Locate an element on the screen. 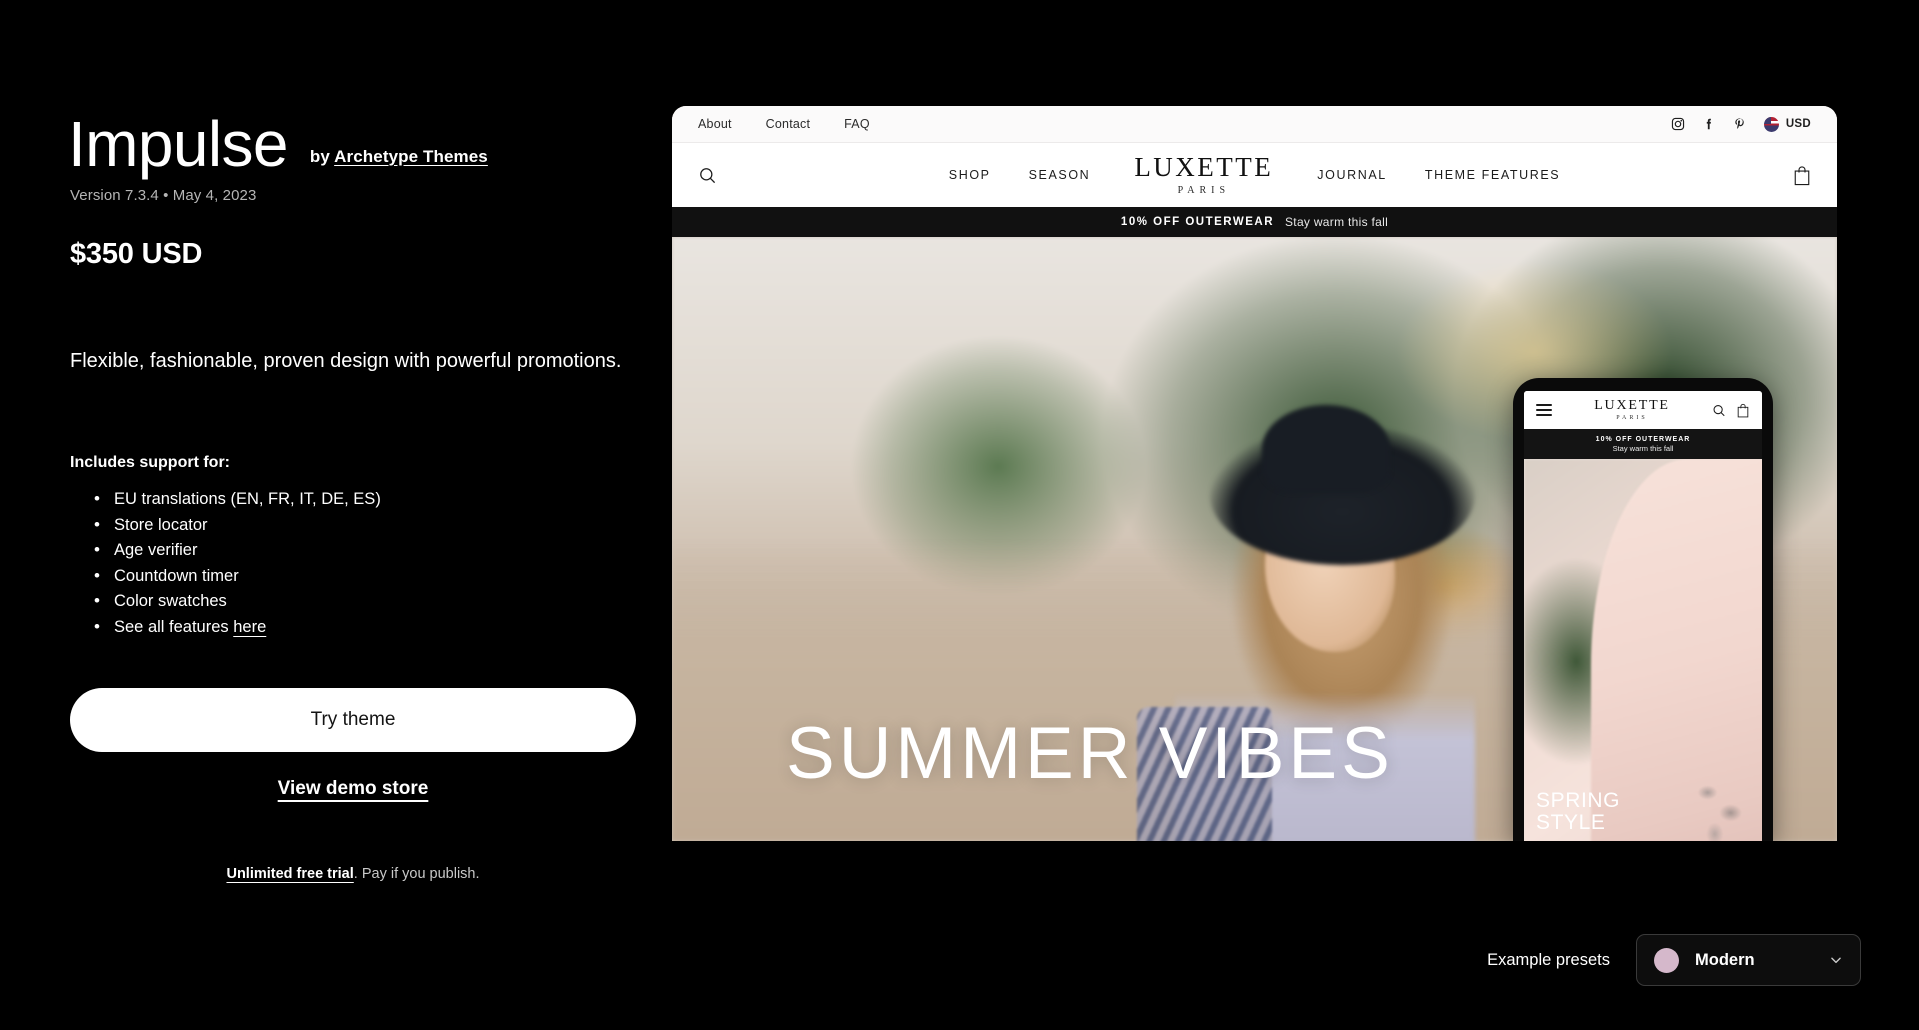 This screenshot has width=1919, height=1030. feature-label: See all features is located at coordinates (174, 626).